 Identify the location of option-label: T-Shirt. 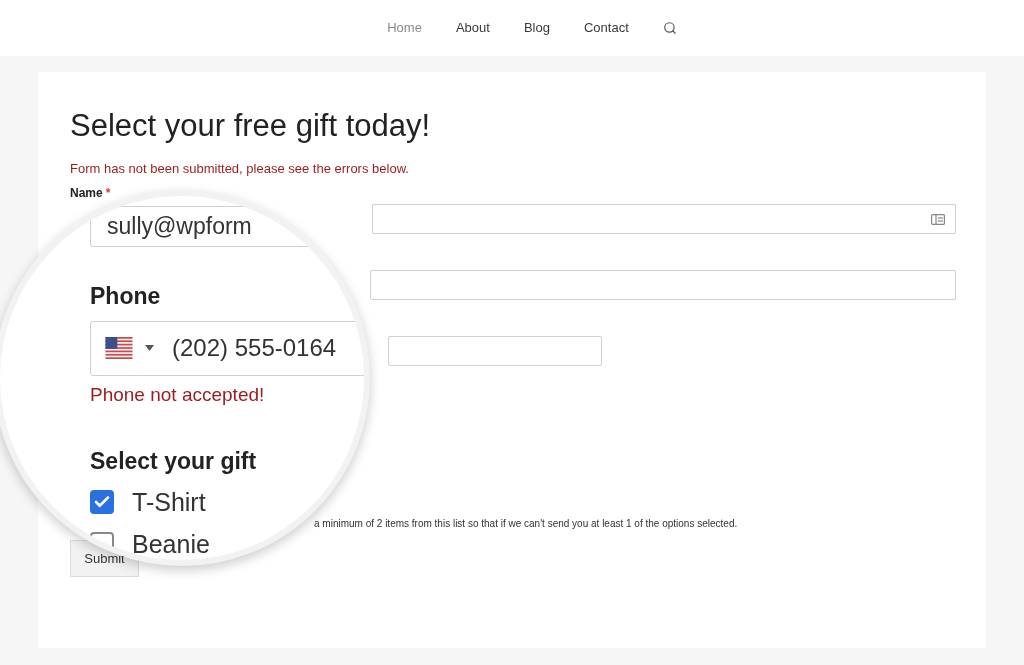
(169, 502).